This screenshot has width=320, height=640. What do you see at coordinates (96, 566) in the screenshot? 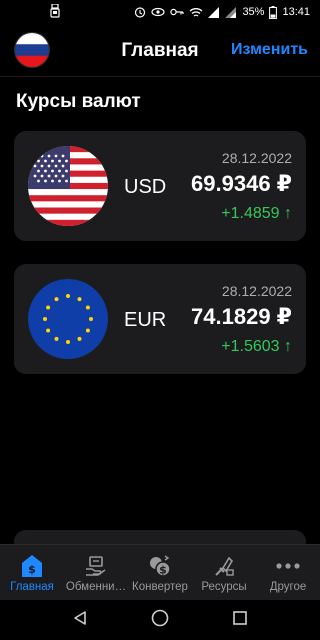
I see `exchange-office-icon` at bounding box center [96, 566].